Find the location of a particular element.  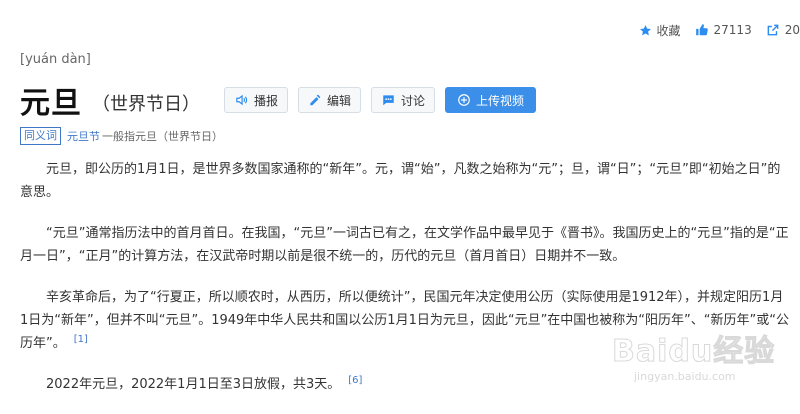

collect-label: 收藏 is located at coordinates (668, 30).